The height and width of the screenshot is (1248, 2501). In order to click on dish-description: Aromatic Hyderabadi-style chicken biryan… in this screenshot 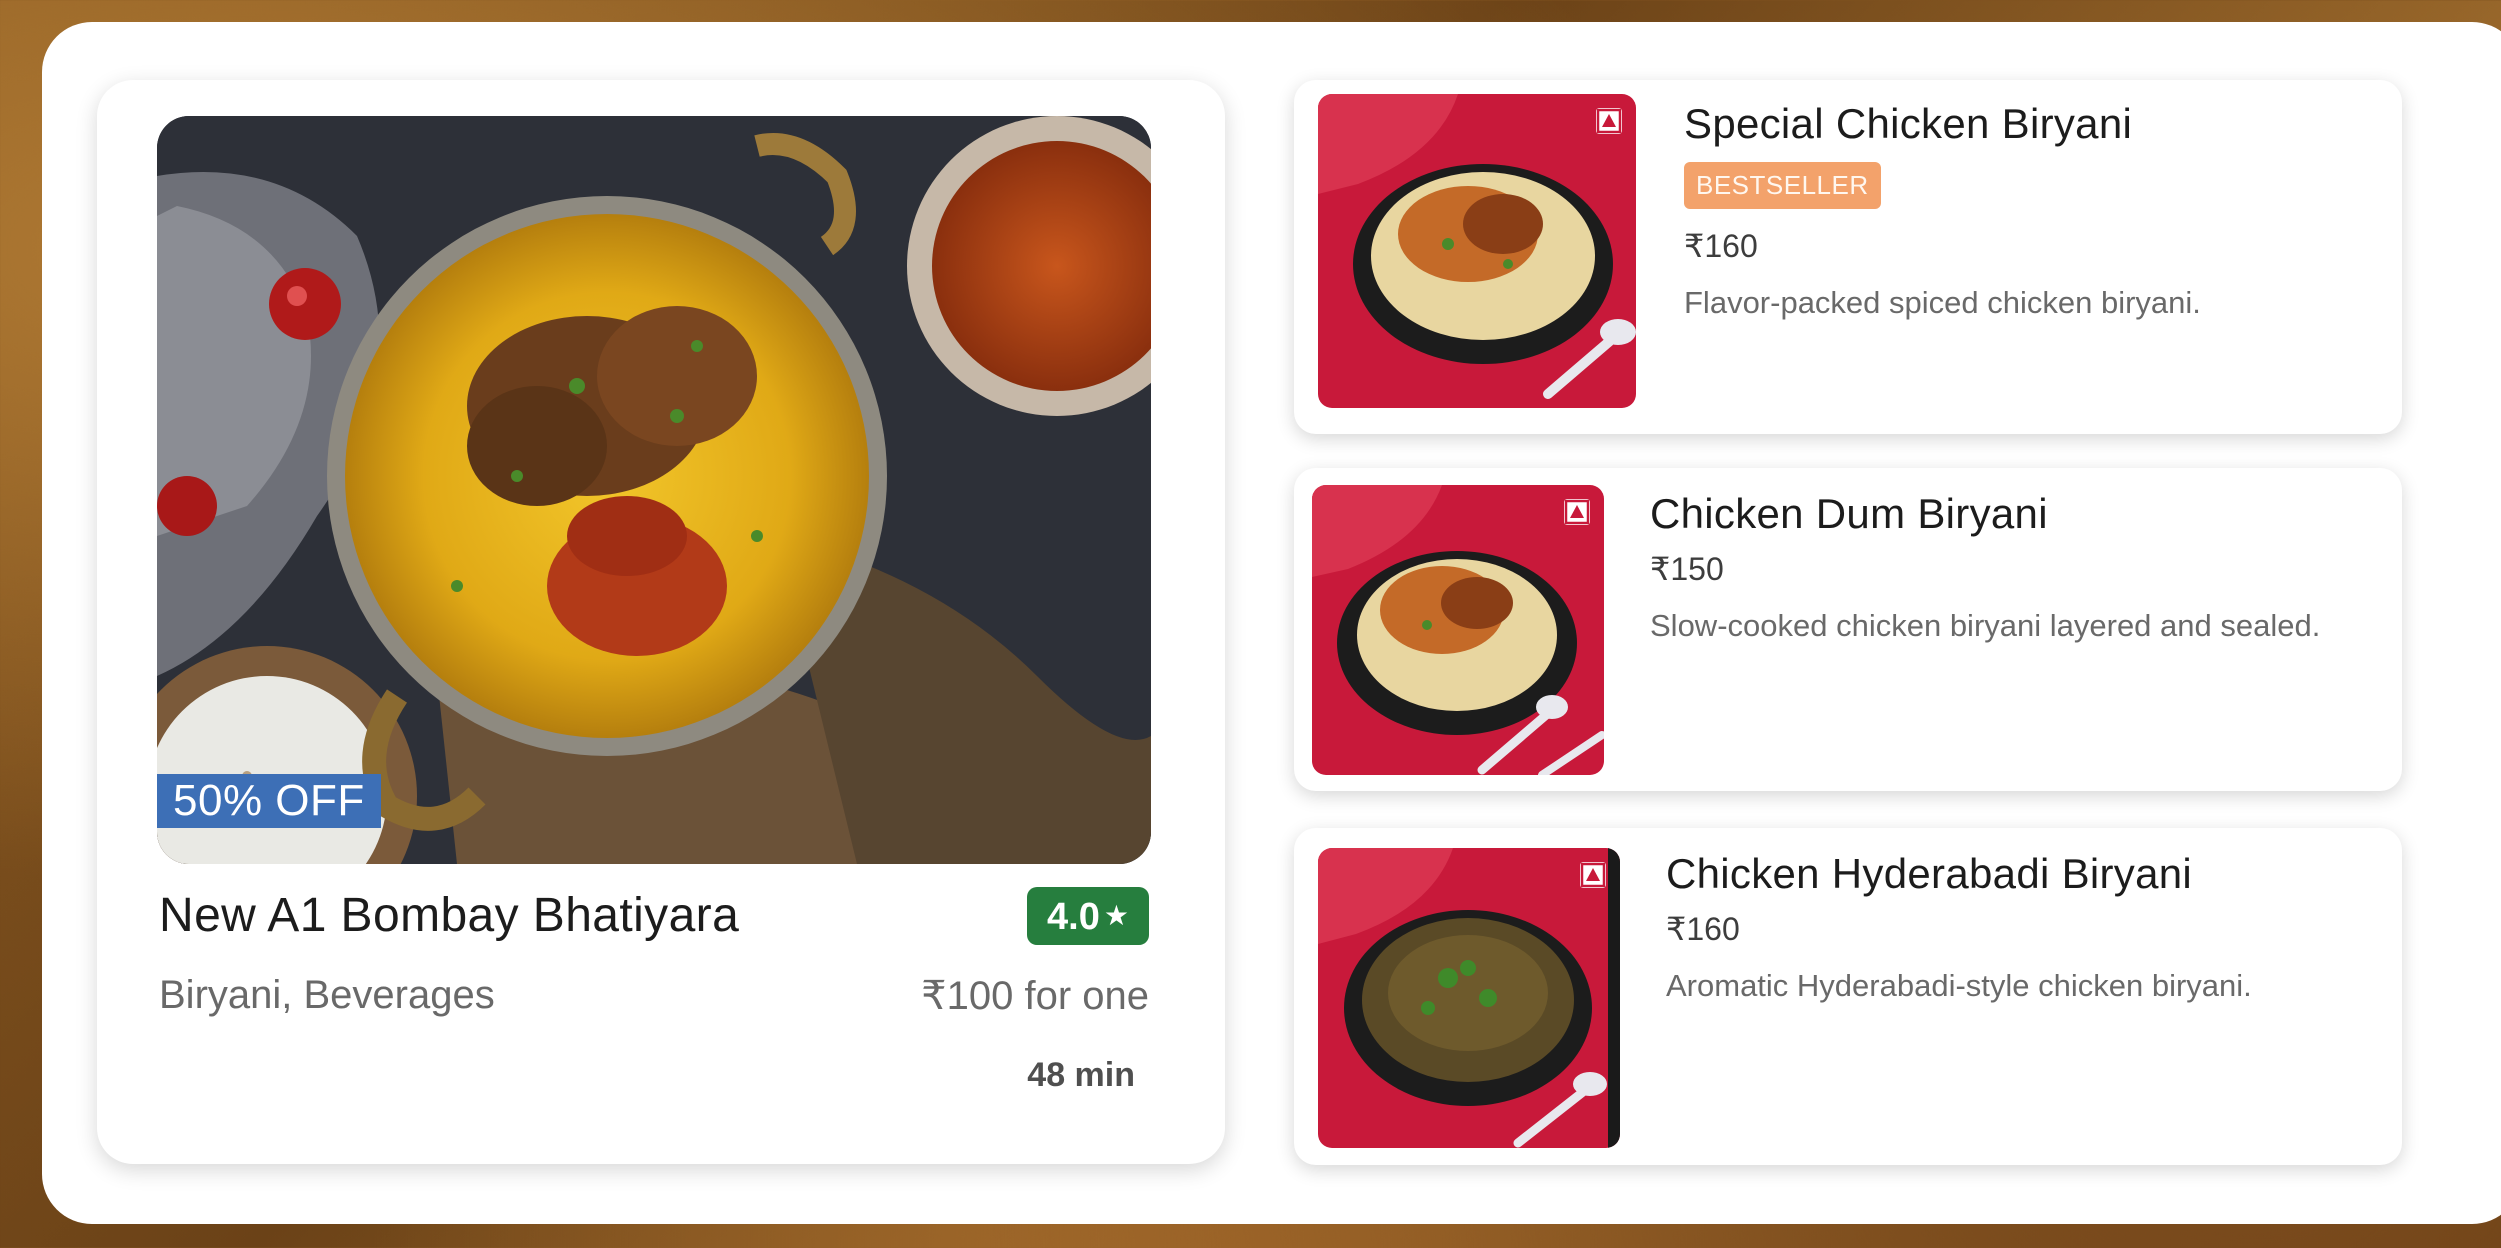, I will do `click(1959, 985)`.